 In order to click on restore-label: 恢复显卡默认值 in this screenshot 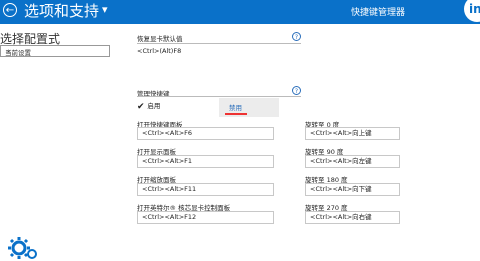, I will do `click(160, 39)`.